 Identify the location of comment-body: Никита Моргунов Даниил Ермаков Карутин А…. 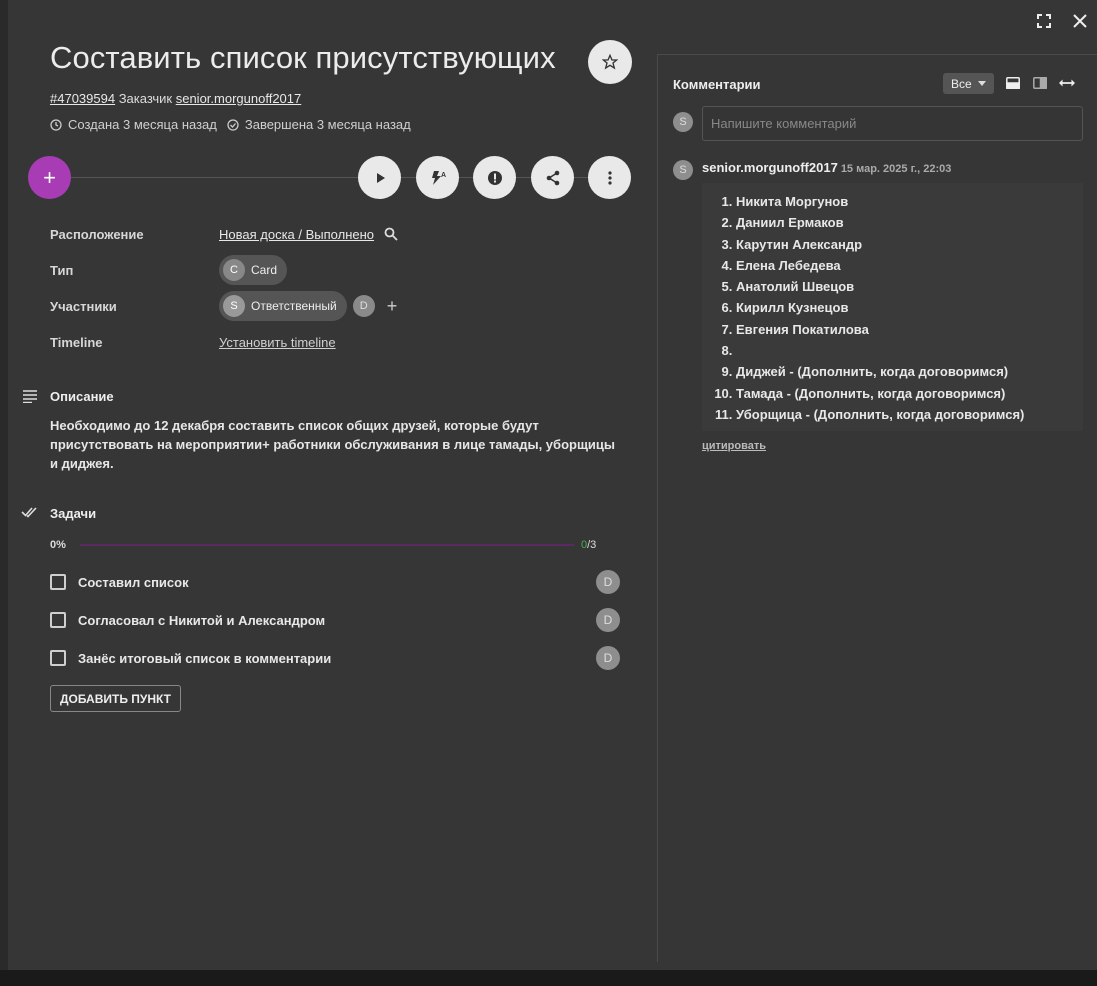
(892, 307).